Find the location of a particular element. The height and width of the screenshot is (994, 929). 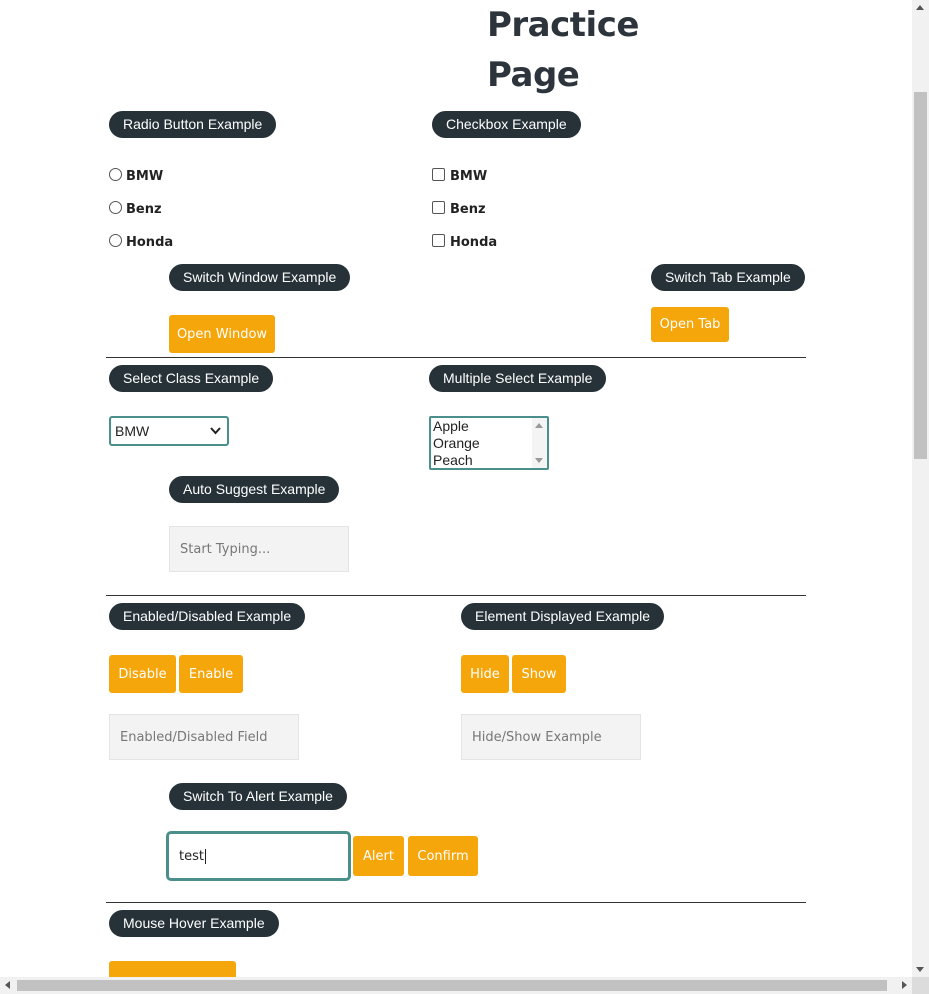

checkbox-bmw: BMW is located at coordinates (459, 176).